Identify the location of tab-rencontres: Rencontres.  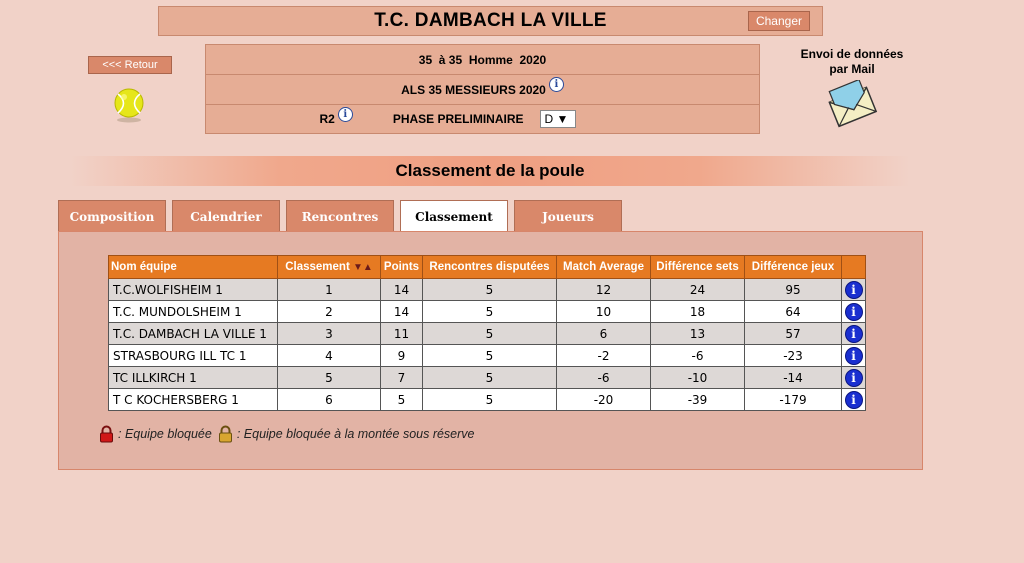
(340, 216).